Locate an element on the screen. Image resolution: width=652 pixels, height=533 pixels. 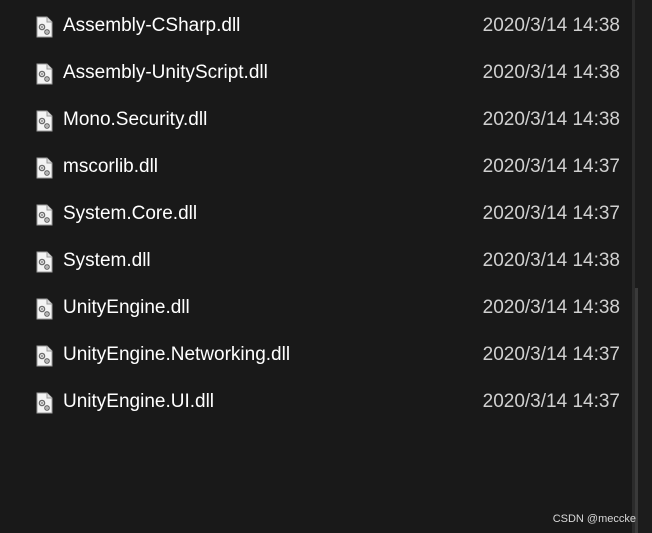
file-row: System.dll 2020/3/14 14:38 is located at coordinates (316, 261).